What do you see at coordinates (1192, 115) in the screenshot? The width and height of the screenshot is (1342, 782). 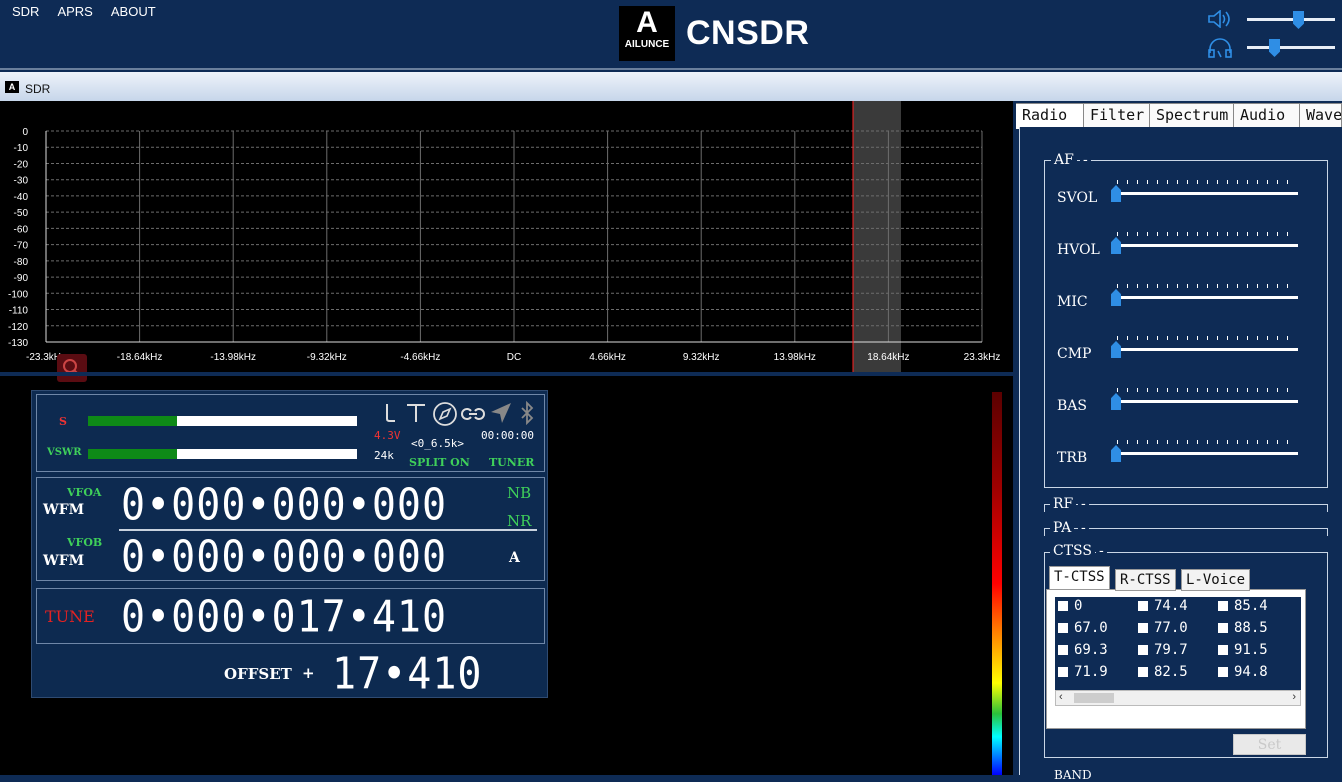 I see `tab-spectrum: Spectrum` at bounding box center [1192, 115].